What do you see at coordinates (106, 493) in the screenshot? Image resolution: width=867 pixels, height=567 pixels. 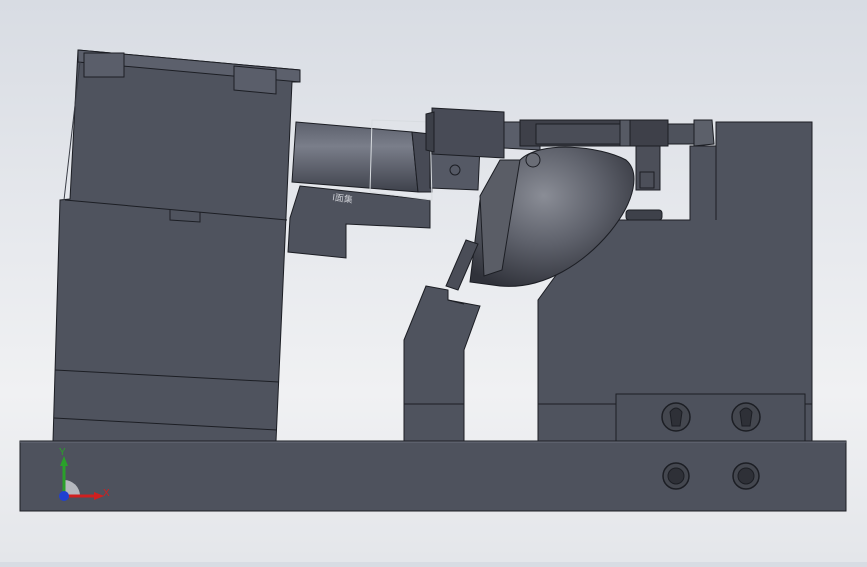 I see `x-axis-label: X` at bounding box center [106, 493].